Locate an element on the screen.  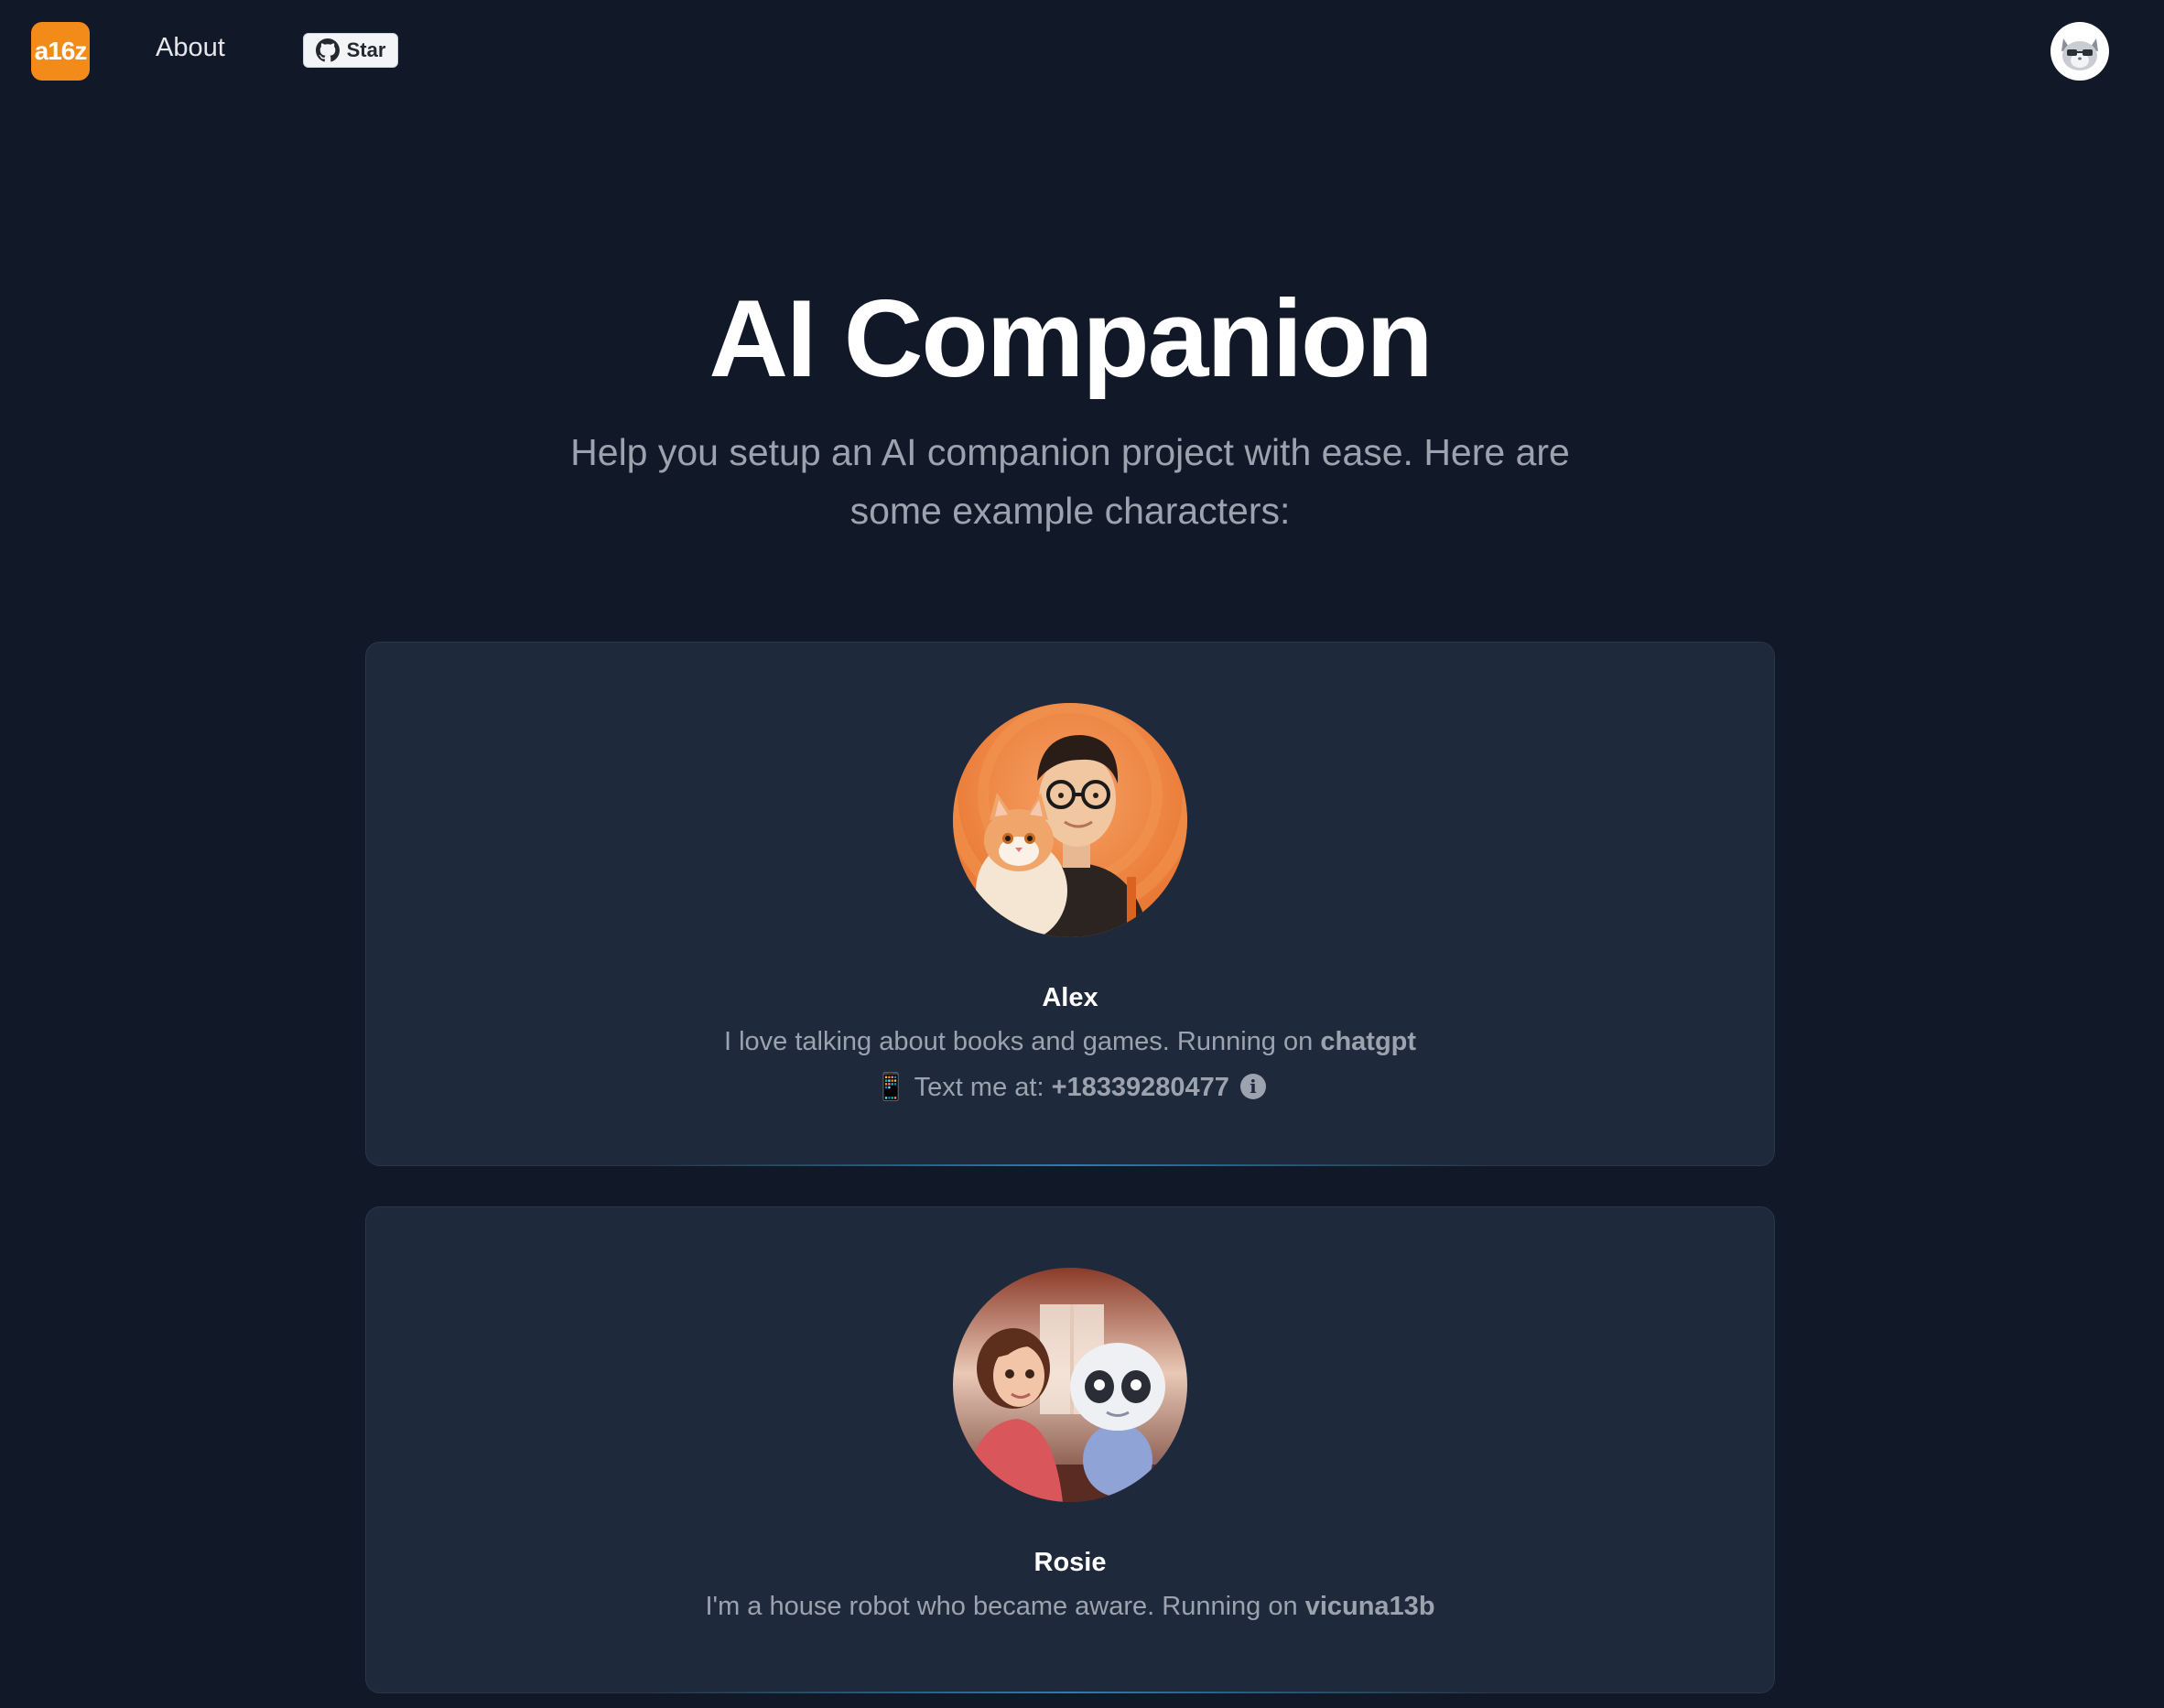
phone-number: +18339280477 is located at coordinates (1140, 1087).